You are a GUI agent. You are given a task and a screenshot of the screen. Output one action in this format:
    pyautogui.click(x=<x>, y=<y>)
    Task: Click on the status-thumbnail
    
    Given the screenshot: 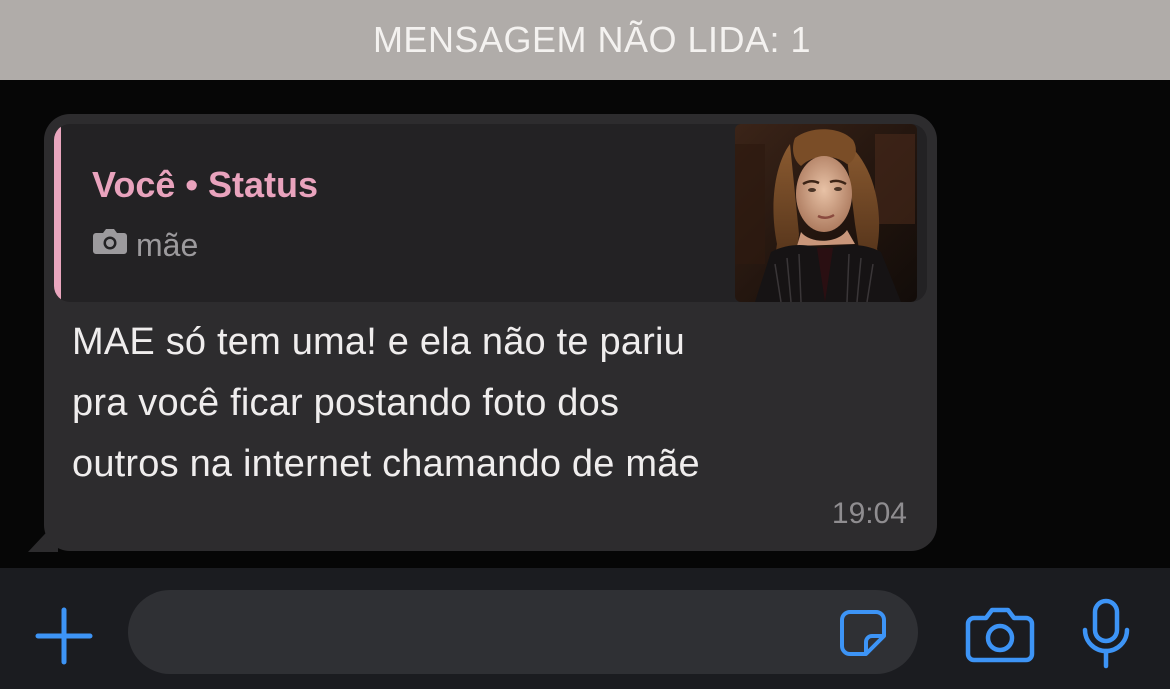 What is the action you would take?
    pyautogui.click(x=826, y=213)
    